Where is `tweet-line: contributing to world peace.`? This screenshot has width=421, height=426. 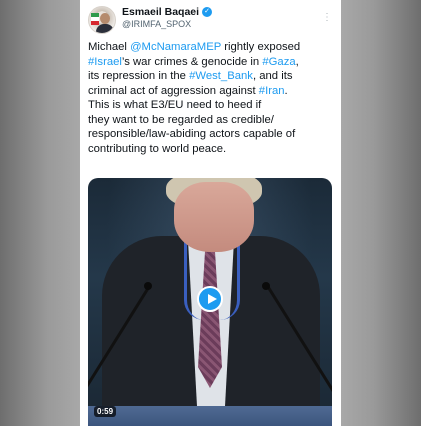
tweet-line: contributing to world peace. is located at coordinates (210, 149).